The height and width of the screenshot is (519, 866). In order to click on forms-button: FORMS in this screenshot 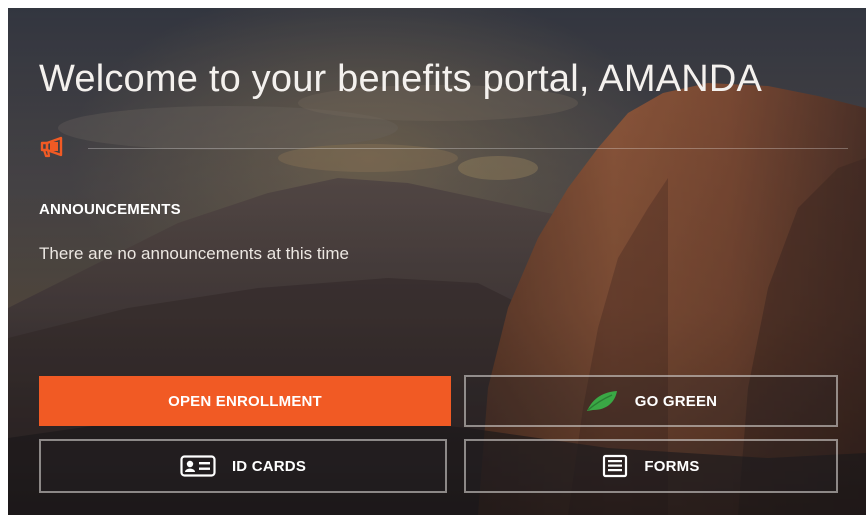, I will do `click(651, 466)`.